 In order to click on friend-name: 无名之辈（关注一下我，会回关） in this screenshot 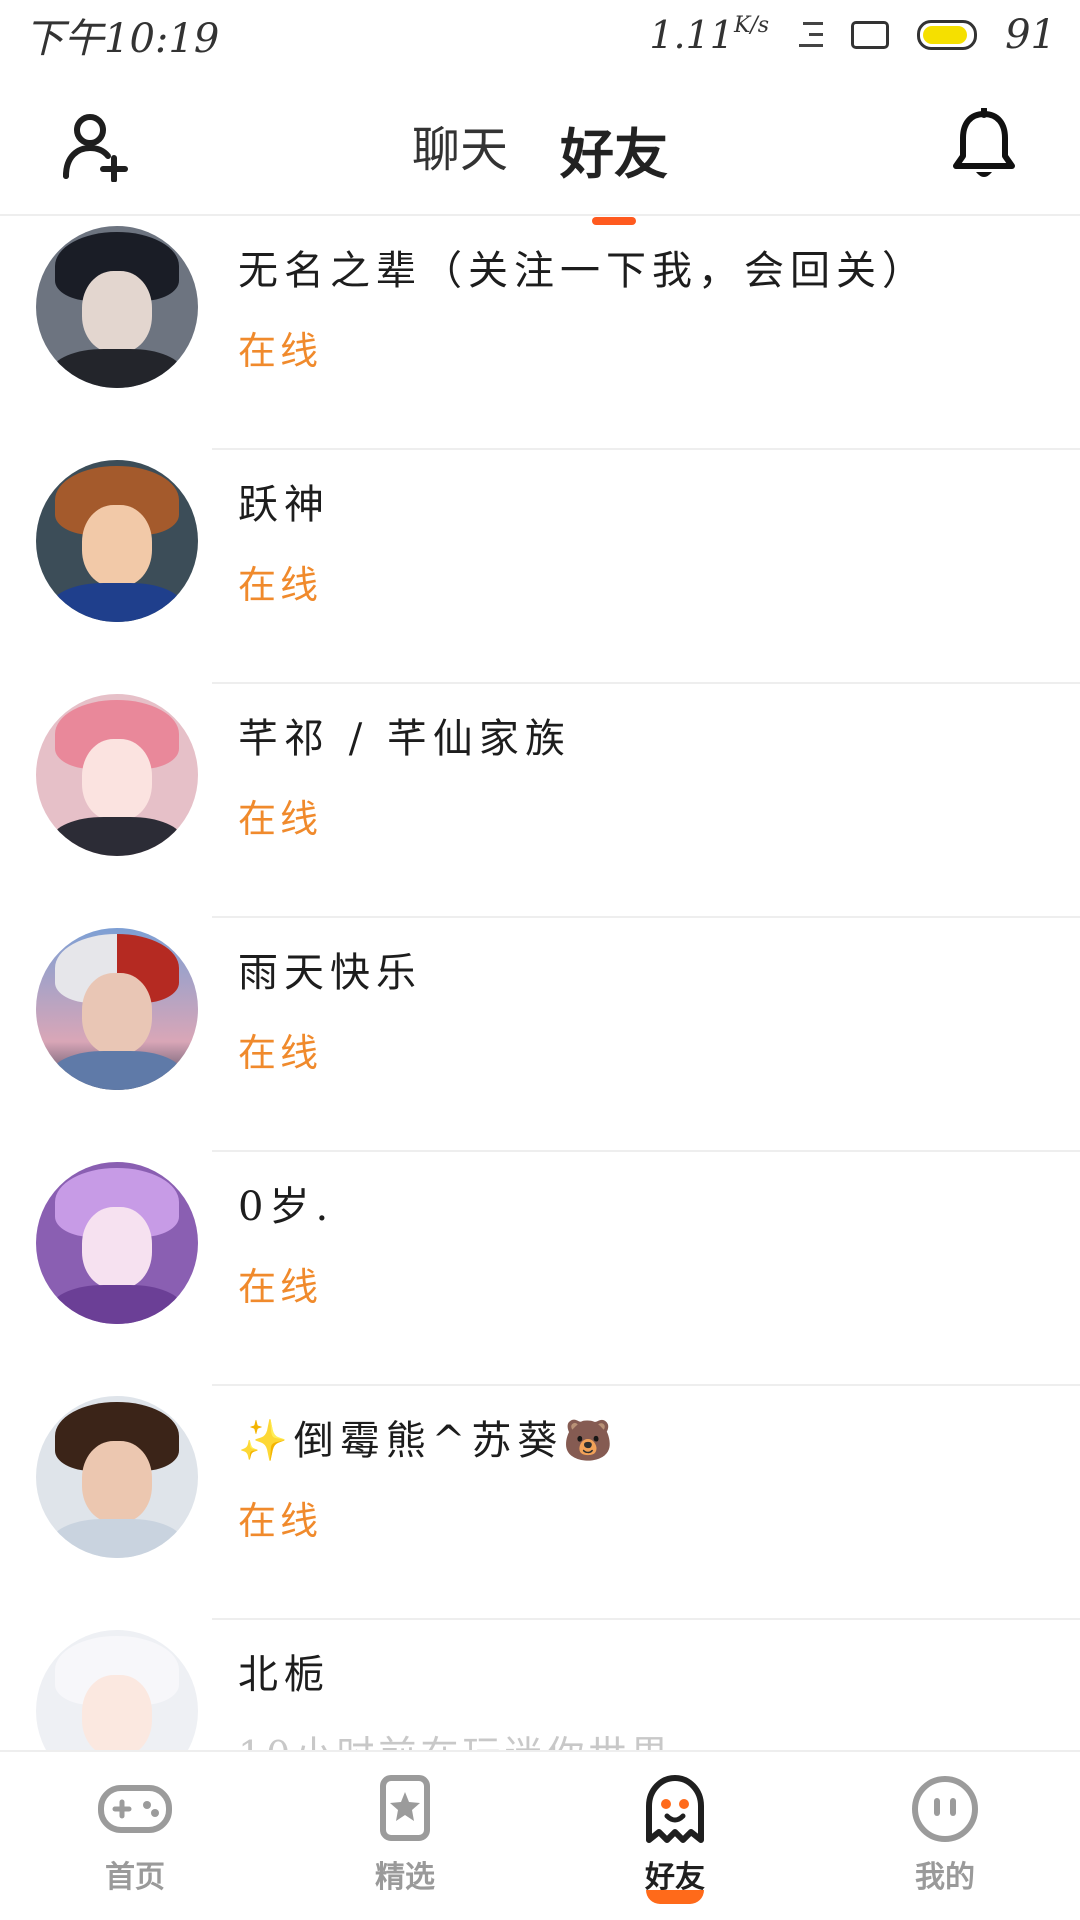, I will do `click(583, 271)`.